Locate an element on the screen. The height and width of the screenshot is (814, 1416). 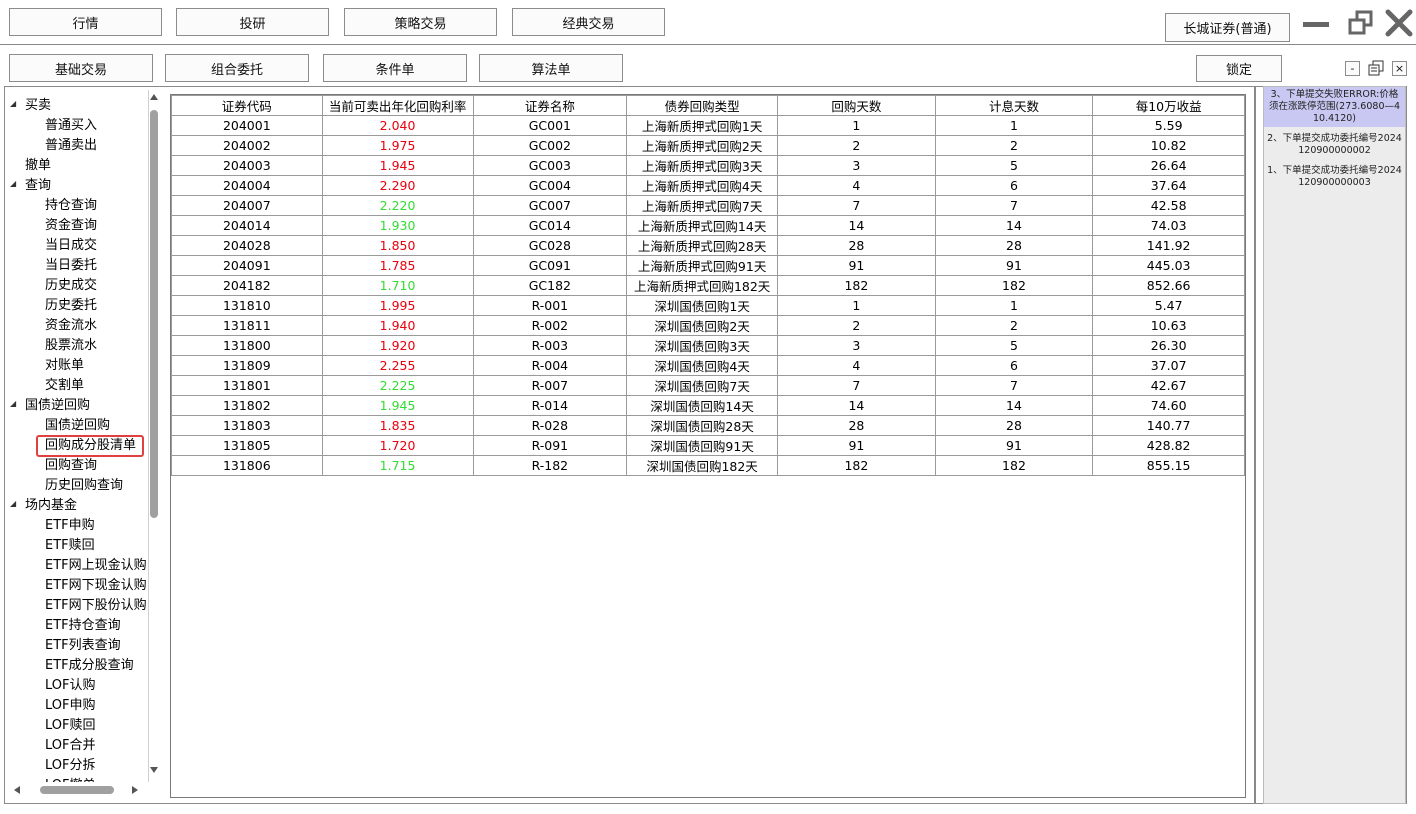
minimize-icon is located at coordinates (1316, 24).